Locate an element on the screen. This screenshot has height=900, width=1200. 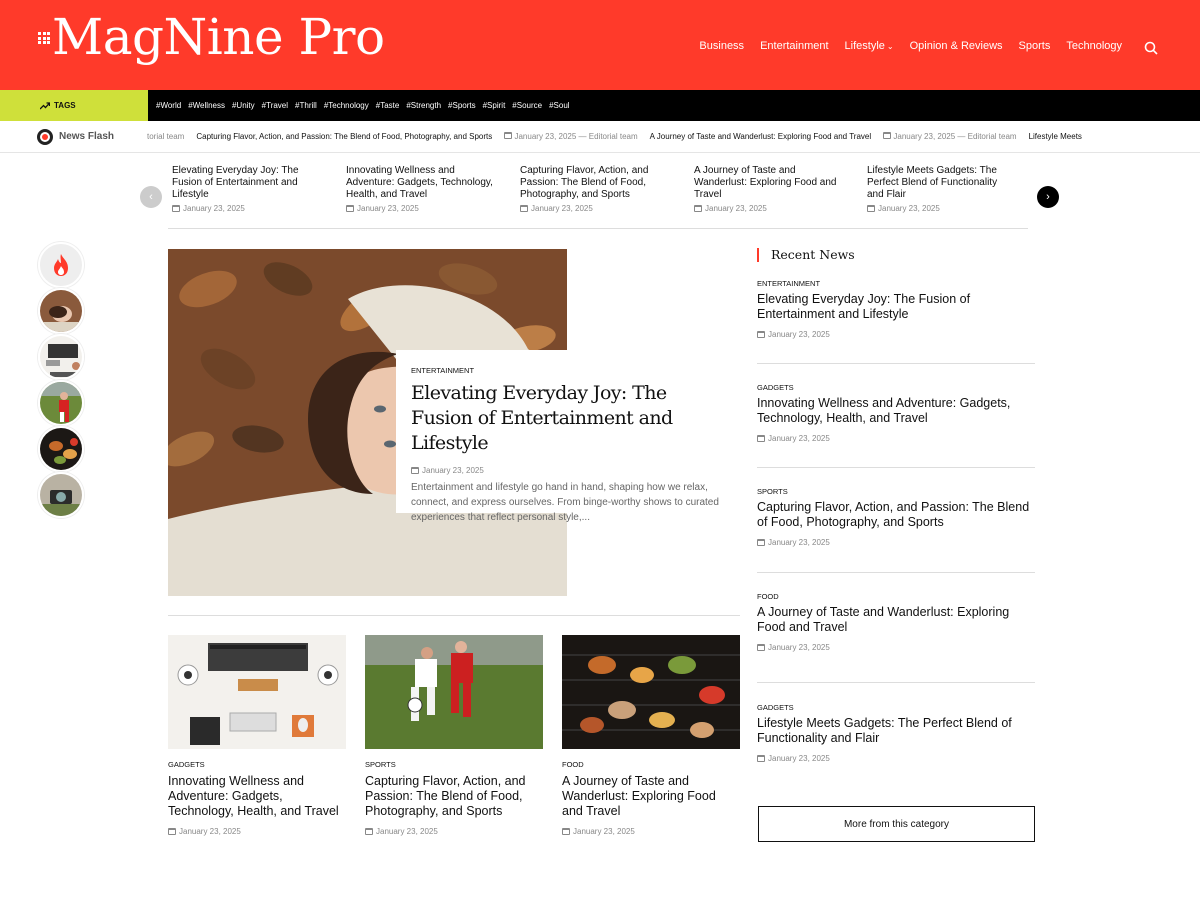
article-card-category: GADGETS is located at coordinates (257, 764).